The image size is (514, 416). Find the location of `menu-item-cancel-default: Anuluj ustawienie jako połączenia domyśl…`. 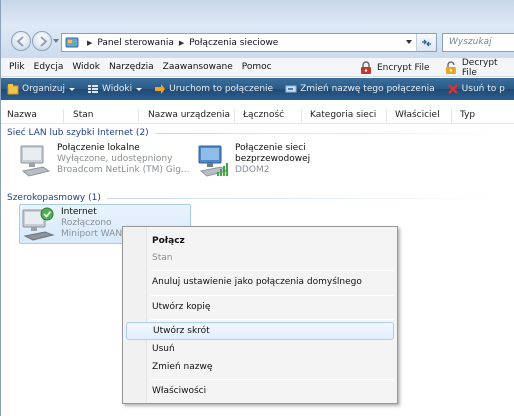

menu-item-cancel-default: Anuluj ustawienie jako połączenia domyśl… is located at coordinates (260, 282).